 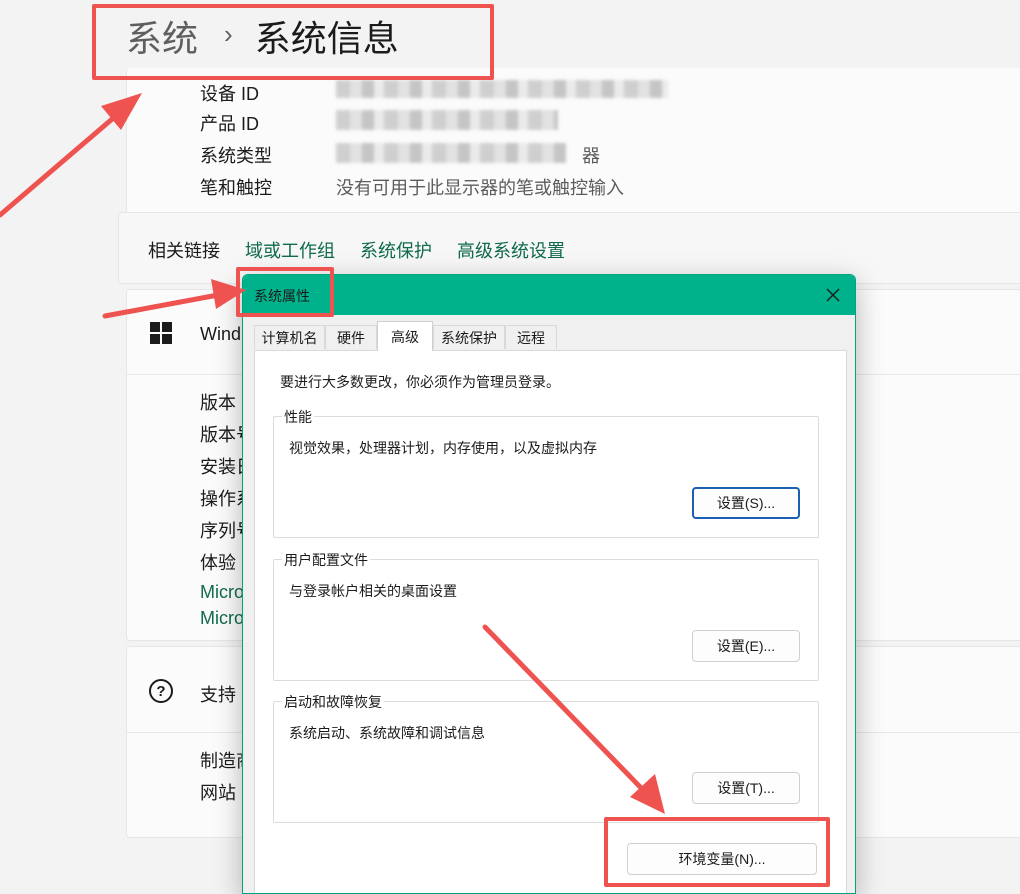 What do you see at coordinates (833, 295) in the screenshot?
I see `close-icon` at bounding box center [833, 295].